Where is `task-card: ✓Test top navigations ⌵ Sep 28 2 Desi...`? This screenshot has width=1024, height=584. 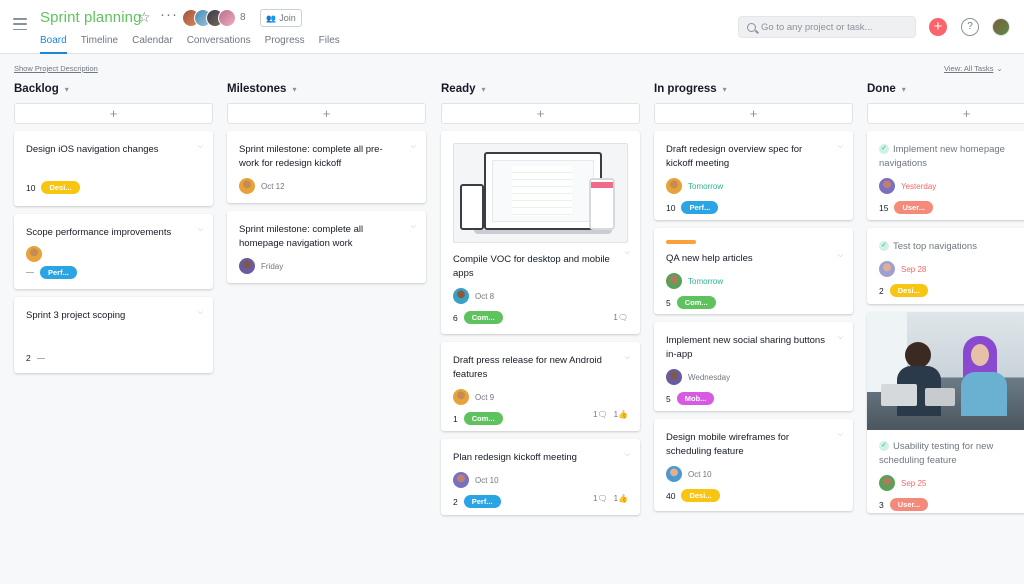
task-card: ✓Test top navigations ⌵ Sep 28 2 Desi... is located at coordinates (945, 266).